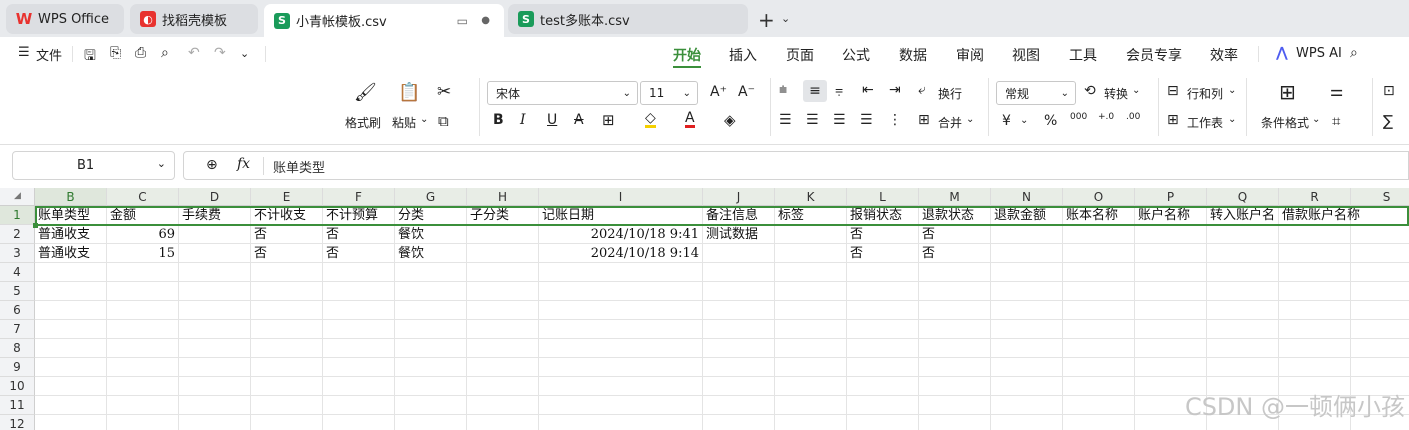  What do you see at coordinates (1171, 215) in the screenshot?
I see `header-cell: 账户名称` at bounding box center [1171, 215].